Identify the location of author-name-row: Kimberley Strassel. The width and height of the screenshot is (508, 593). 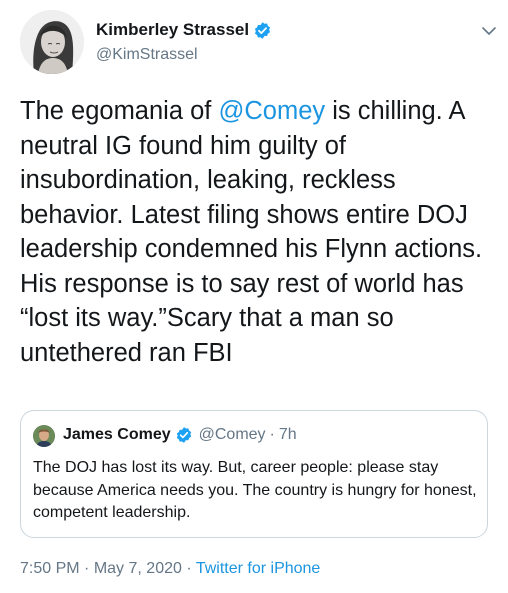
(184, 30).